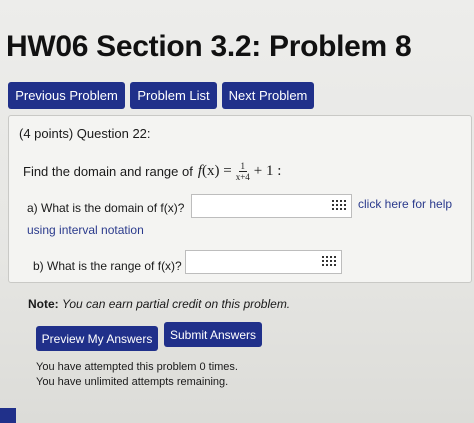  What do you see at coordinates (8, 415) in the screenshot?
I see `corner-tab` at bounding box center [8, 415].